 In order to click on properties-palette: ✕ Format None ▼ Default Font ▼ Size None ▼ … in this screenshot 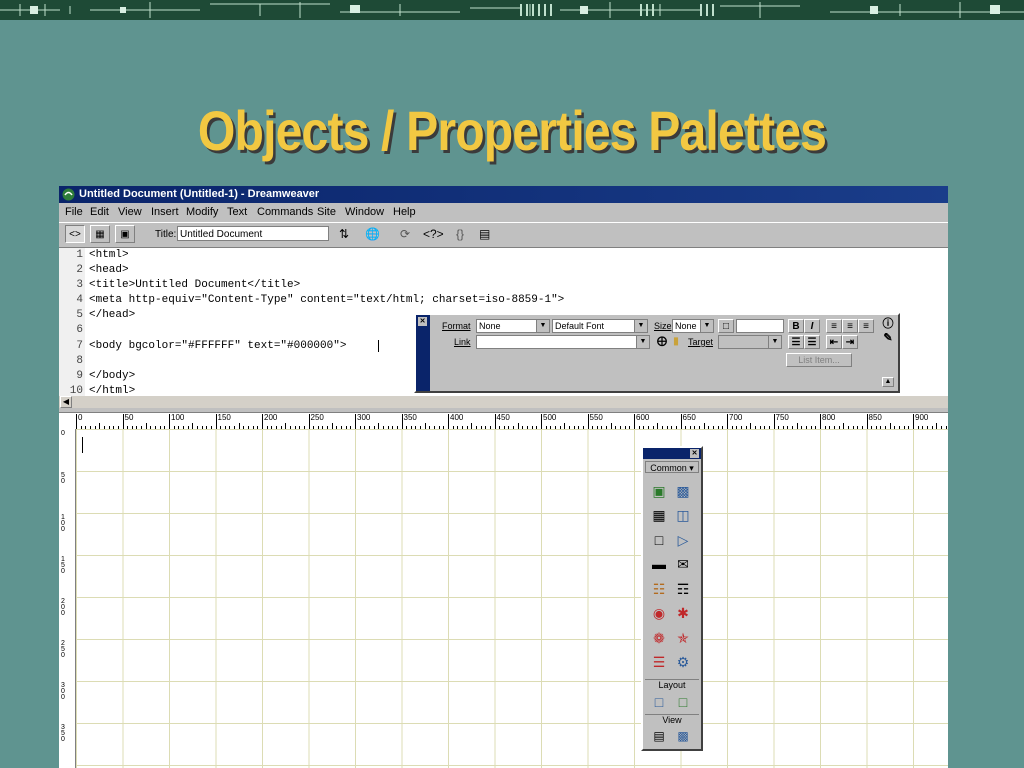, I will do `click(657, 353)`.